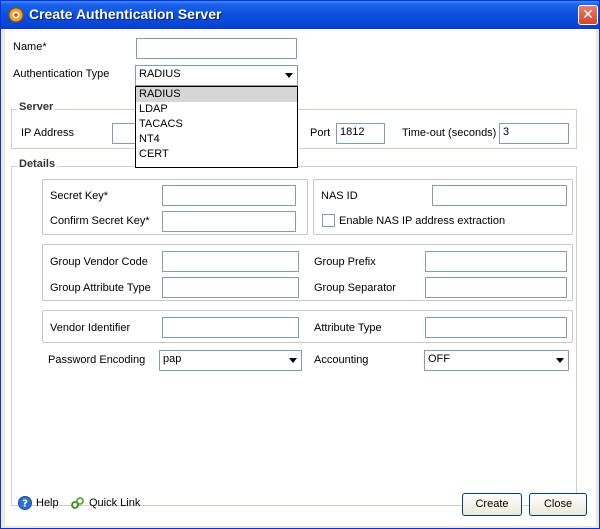 The image size is (600, 529). What do you see at coordinates (320, 133) in the screenshot?
I see `port-label: Port` at bounding box center [320, 133].